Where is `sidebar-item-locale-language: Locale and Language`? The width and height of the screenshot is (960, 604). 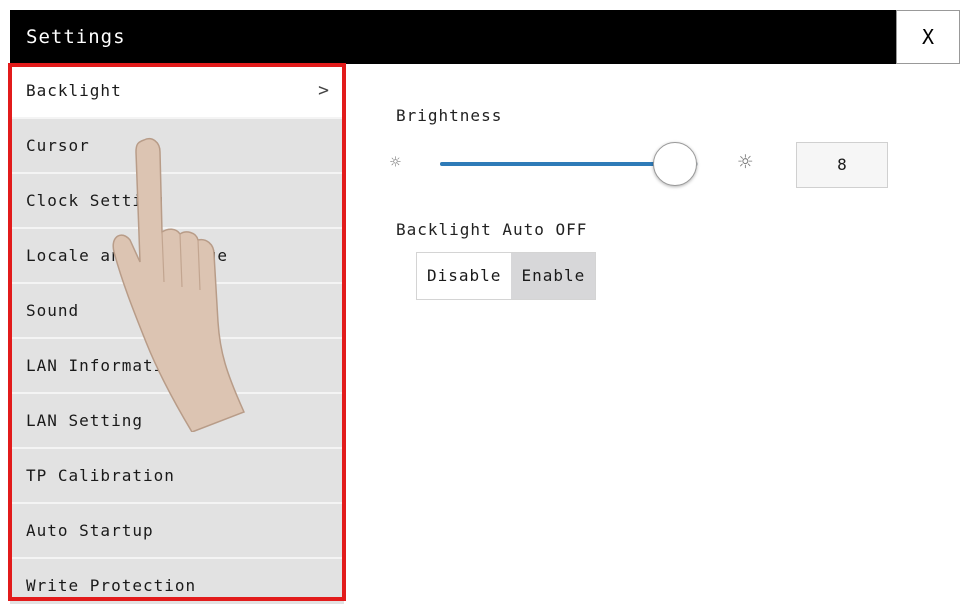 sidebar-item-locale-language: Locale and Language is located at coordinates (177, 256).